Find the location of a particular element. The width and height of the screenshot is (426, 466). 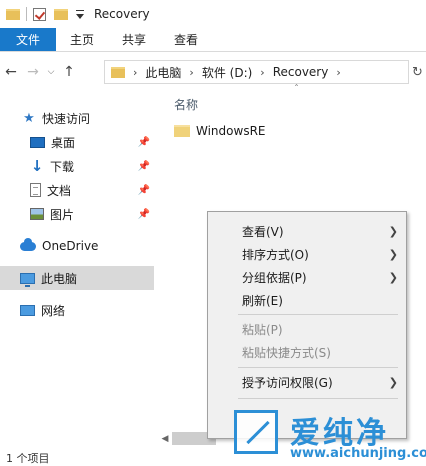

menu-item-group-by: 分组依据(P) ❯ is located at coordinates (307, 277).